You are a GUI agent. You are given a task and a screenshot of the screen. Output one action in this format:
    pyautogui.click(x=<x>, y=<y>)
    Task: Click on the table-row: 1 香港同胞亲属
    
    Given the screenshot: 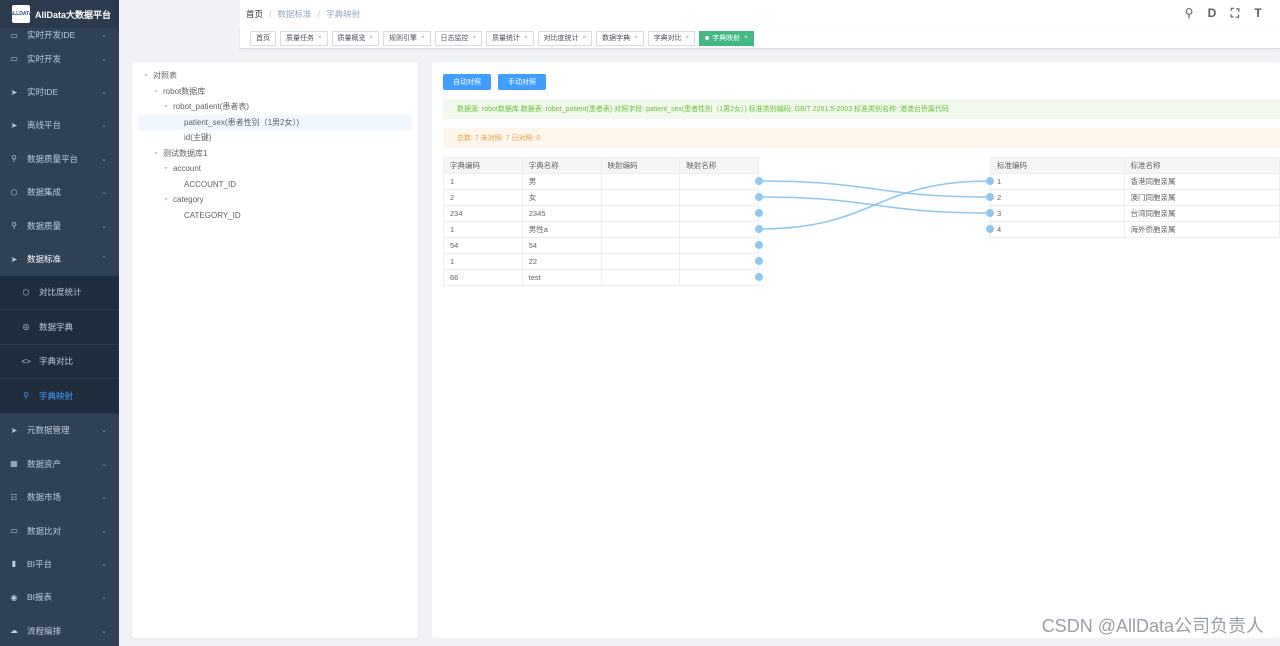 What is the action you would take?
    pyautogui.click(x=1135, y=181)
    